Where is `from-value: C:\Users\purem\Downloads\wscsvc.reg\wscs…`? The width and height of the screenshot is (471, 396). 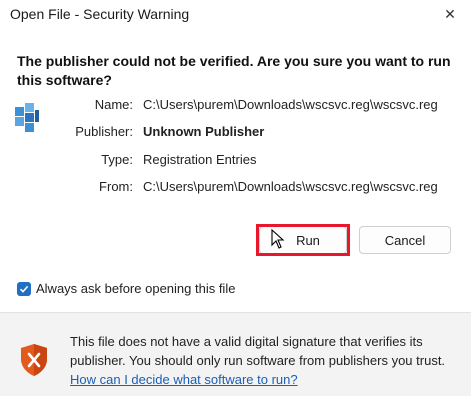
from-value: C:\Users\purem\Downloads\wscsvc.reg\wscs… is located at coordinates (290, 186).